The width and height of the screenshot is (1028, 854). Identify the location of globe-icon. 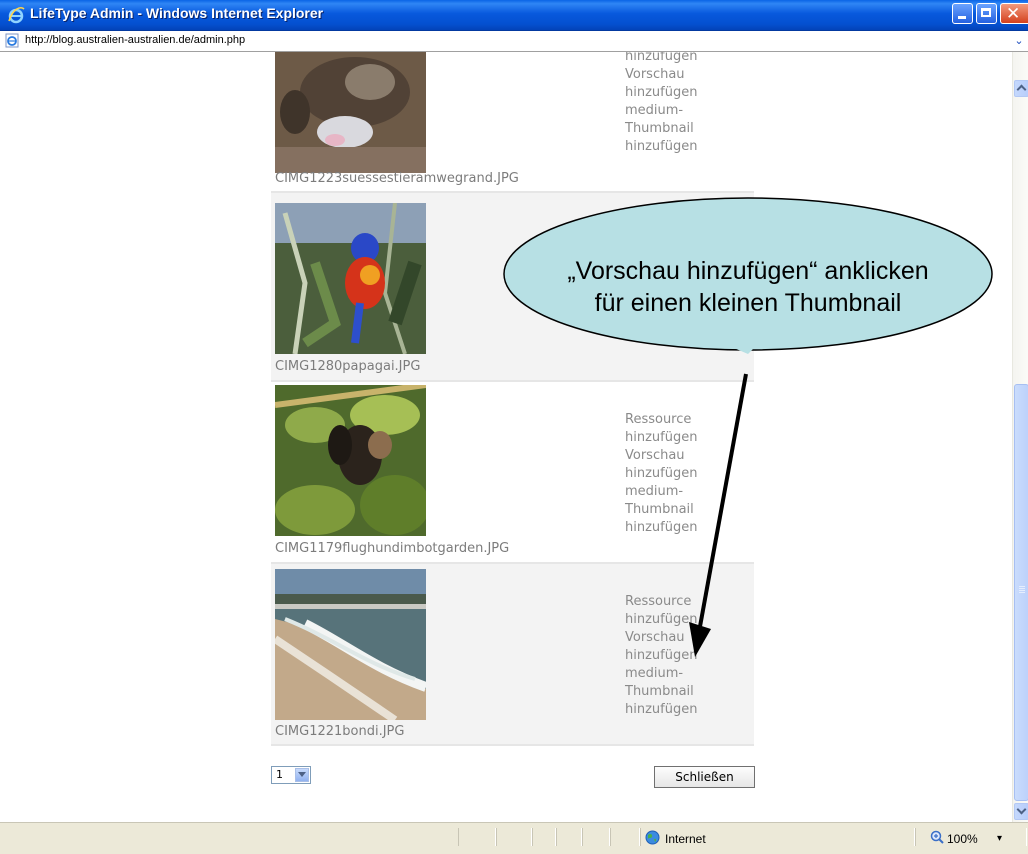
(652, 837).